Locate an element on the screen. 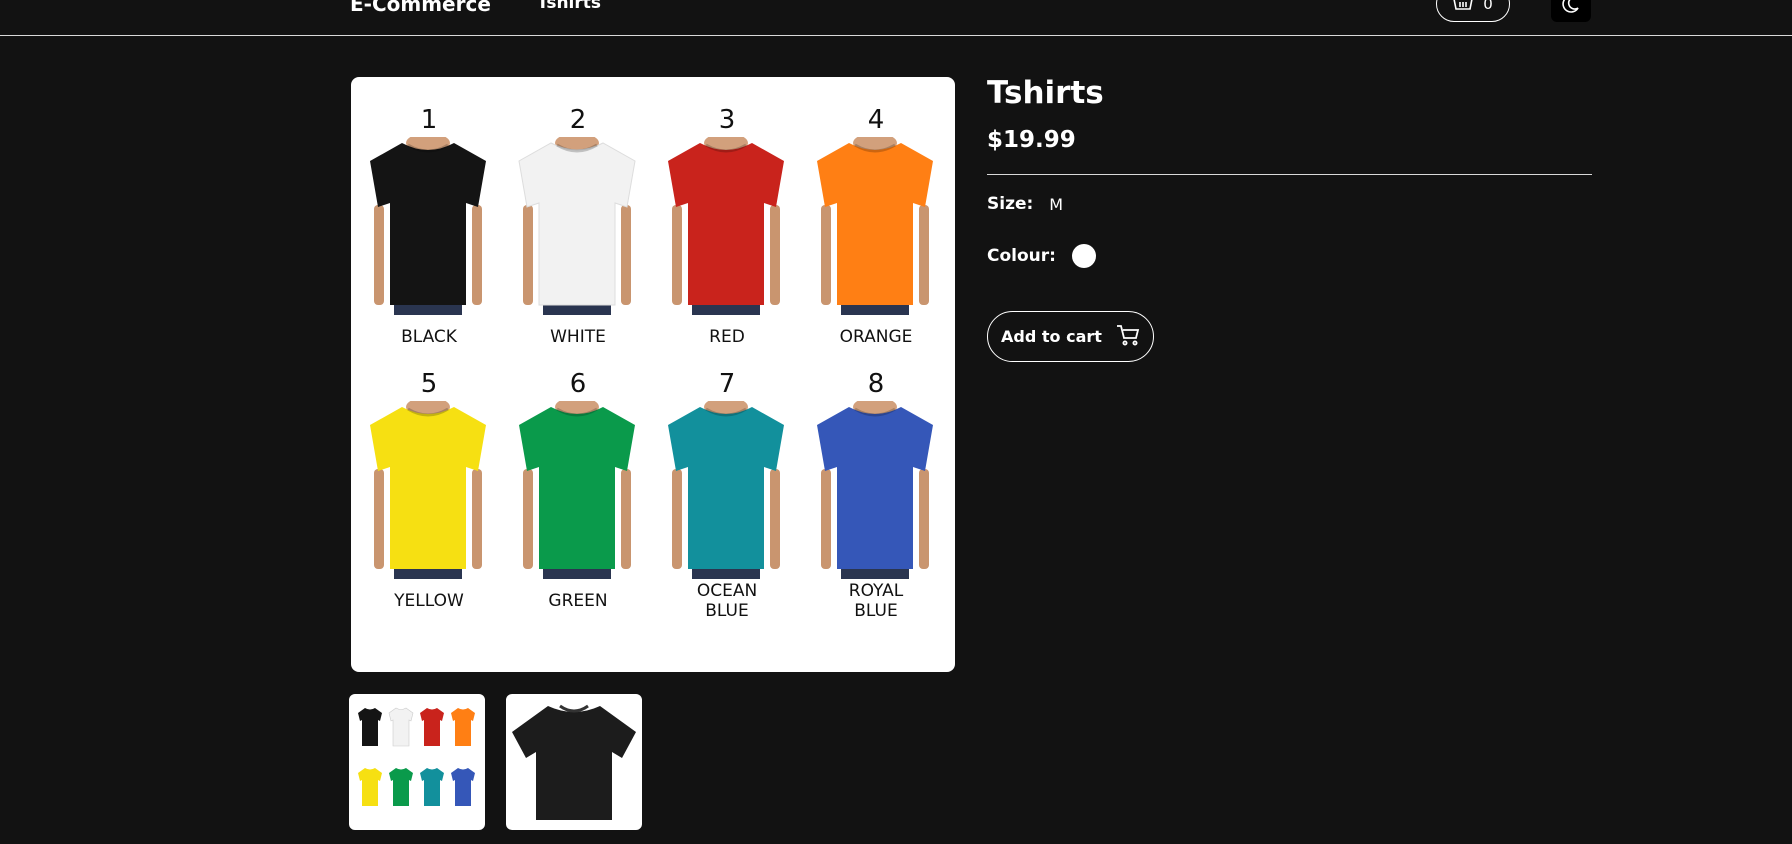 The width and height of the screenshot is (1792, 844). cart-count: 0 is located at coordinates (1488, 6).